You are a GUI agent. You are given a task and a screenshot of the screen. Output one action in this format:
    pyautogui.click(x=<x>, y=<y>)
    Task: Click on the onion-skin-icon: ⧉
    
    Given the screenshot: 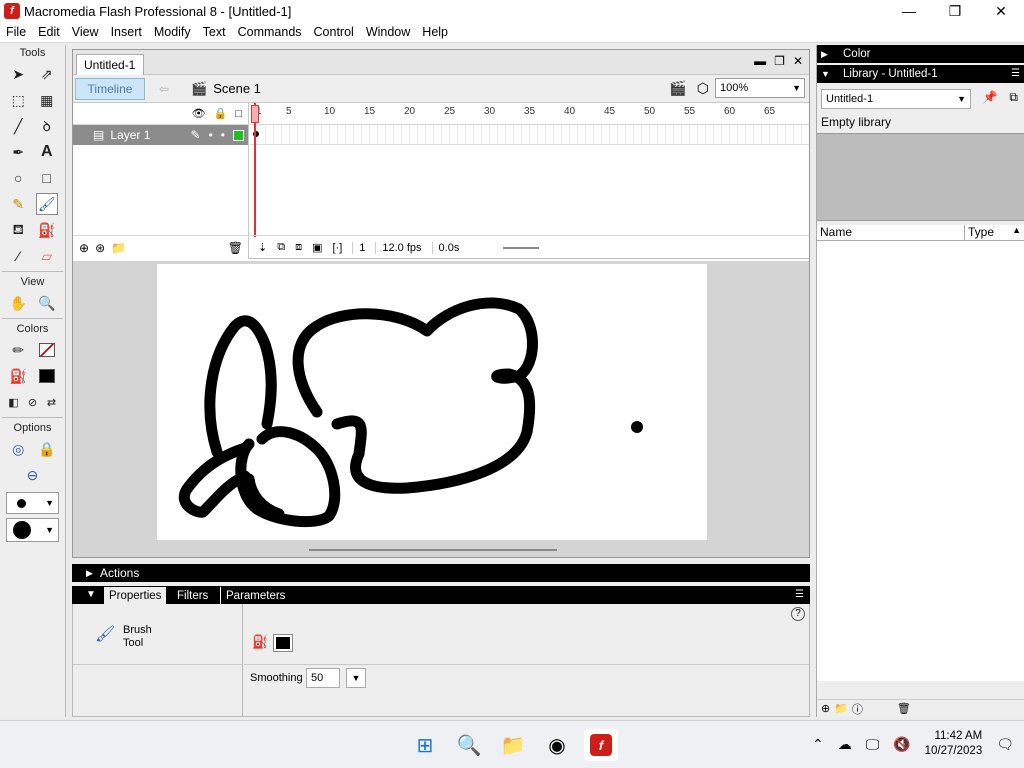 What is the action you would take?
    pyautogui.click(x=281, y=247)
    